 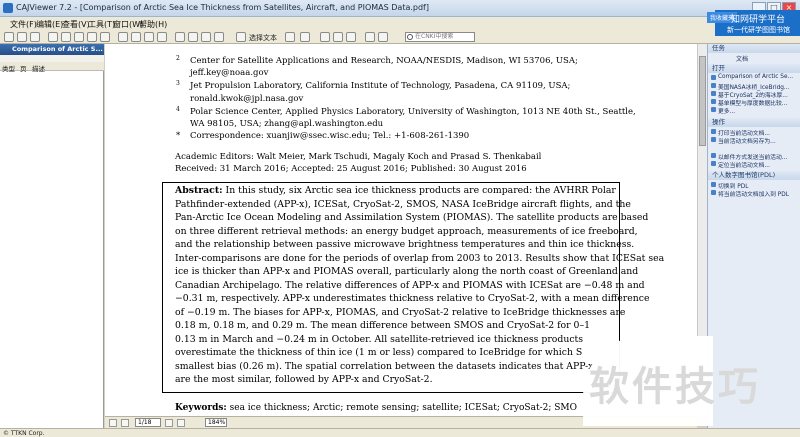 What do you see at coordinates (169, 423) in the screenshot?
I see `next-page-button` at bounding box center [169, 423].